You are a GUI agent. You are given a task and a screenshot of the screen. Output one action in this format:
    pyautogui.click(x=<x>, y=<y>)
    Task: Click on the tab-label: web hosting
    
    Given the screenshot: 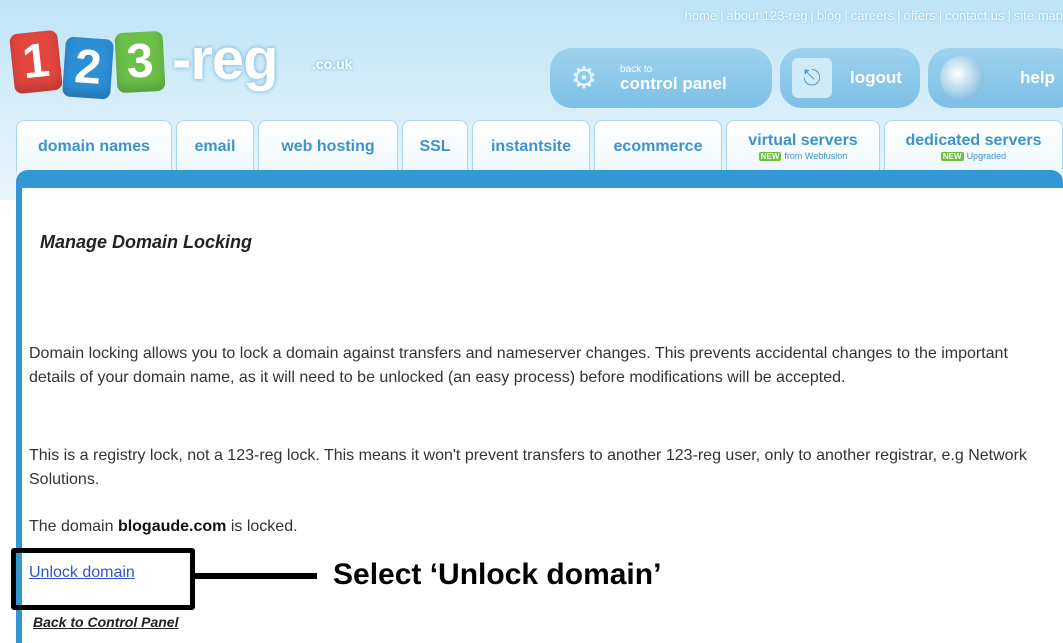 What is the action you would take?
    pyautogui.click(x=328, y=146)
    